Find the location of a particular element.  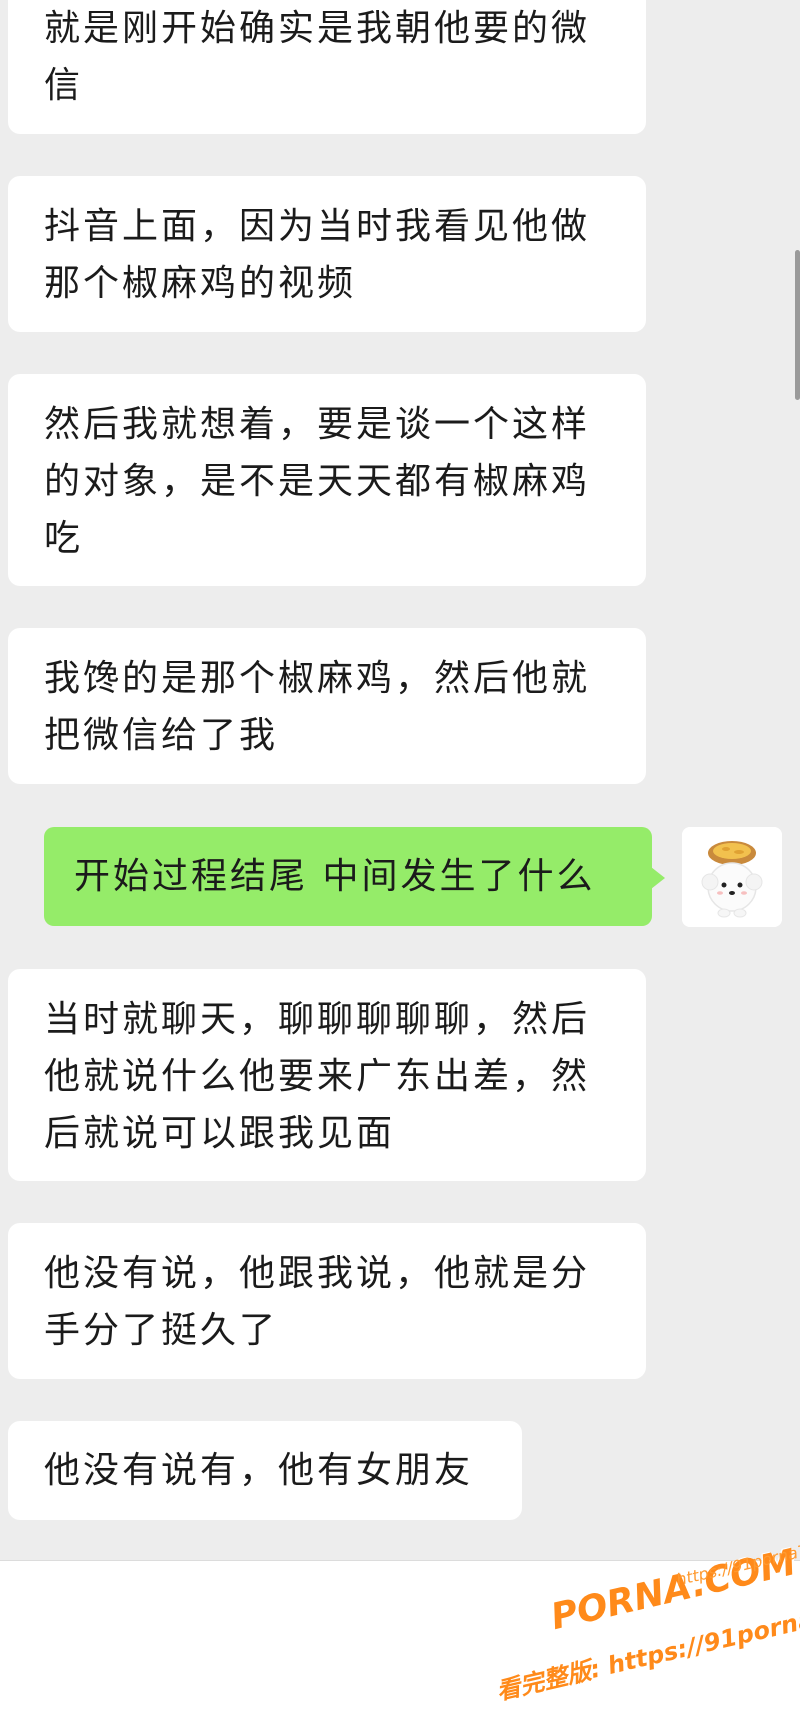

message-bubble-self: 开始过程结尾 中间发生了什么 is located at coordinates (354, 876).